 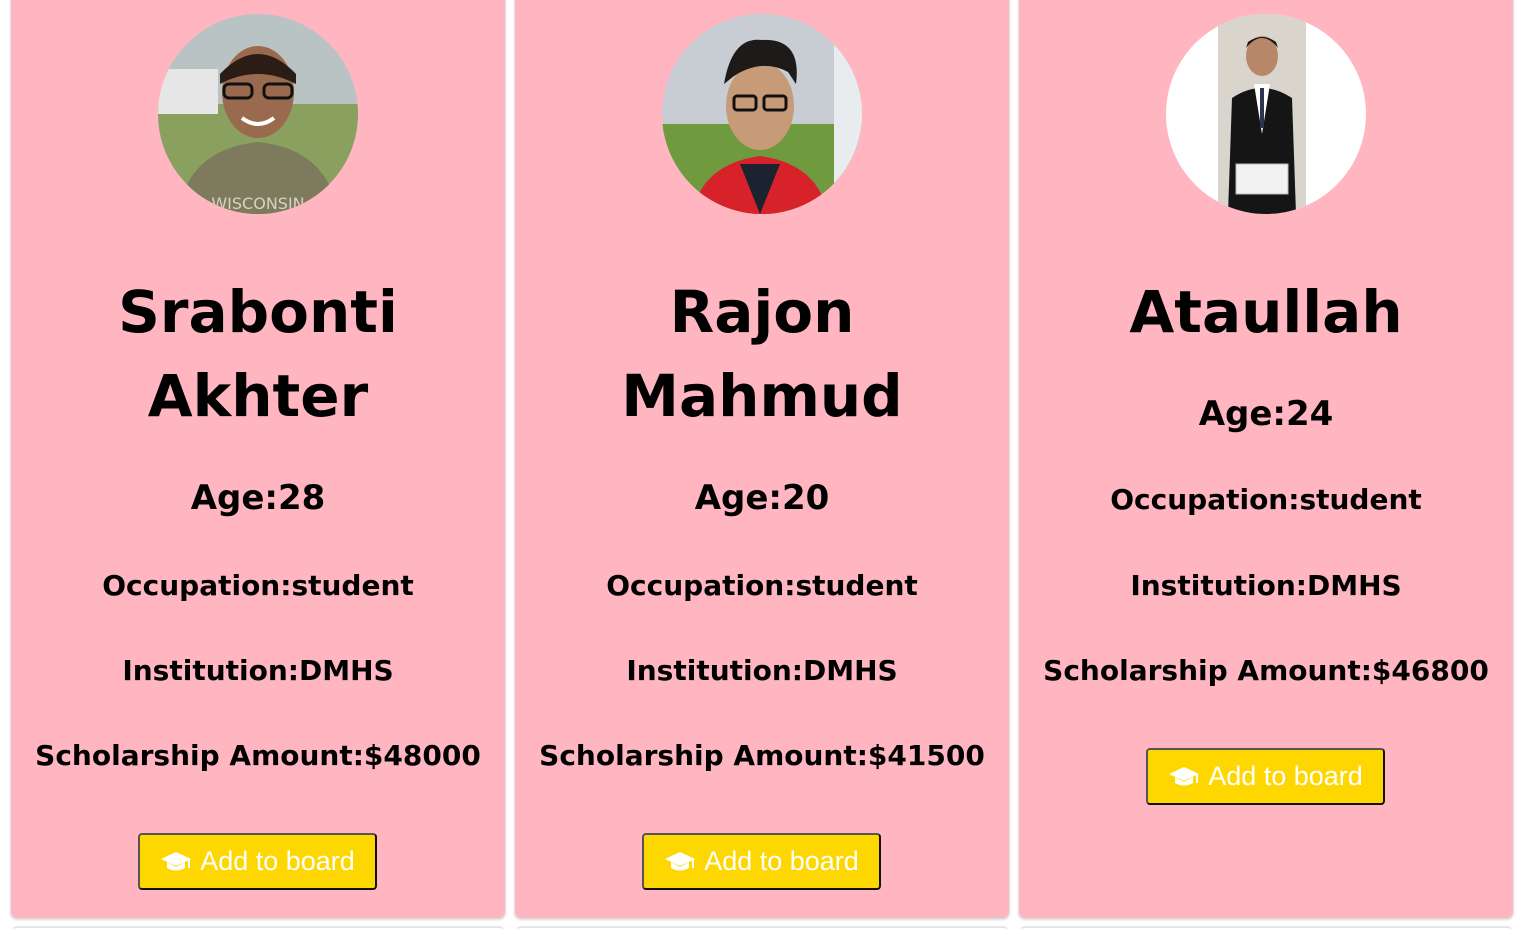 What do you see at coordinates (1266, 414) in the screenshot?
I see `student-age: Age:24` at bounding box center [1266, 414].